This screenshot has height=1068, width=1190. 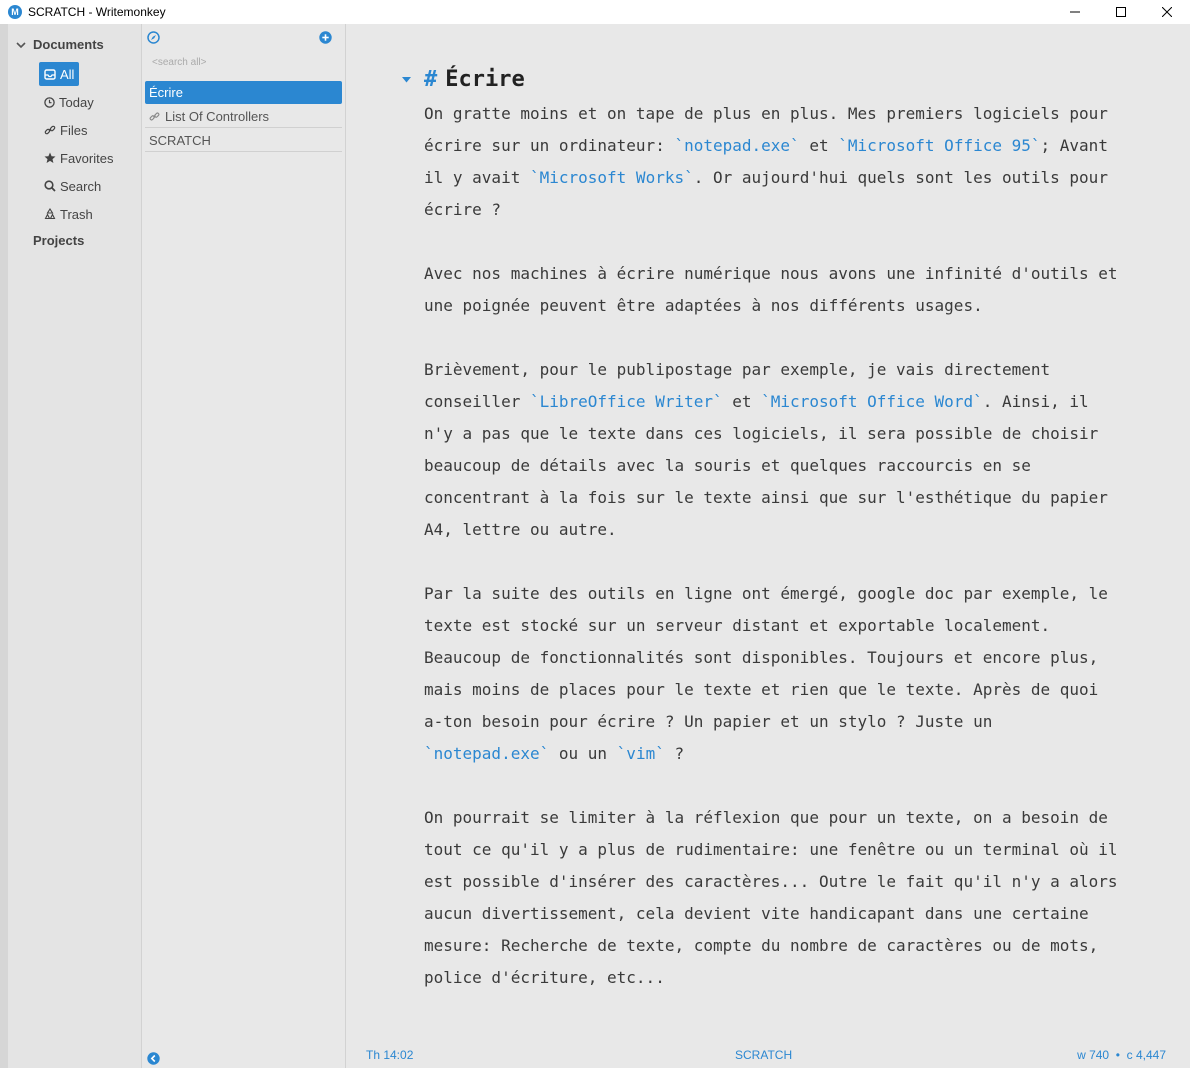 What do you see at coordinates (595, 12) in the screenshot?
I see `title-bar: M SCRATCH - Writemonkey` at bounding box center [595, 12].